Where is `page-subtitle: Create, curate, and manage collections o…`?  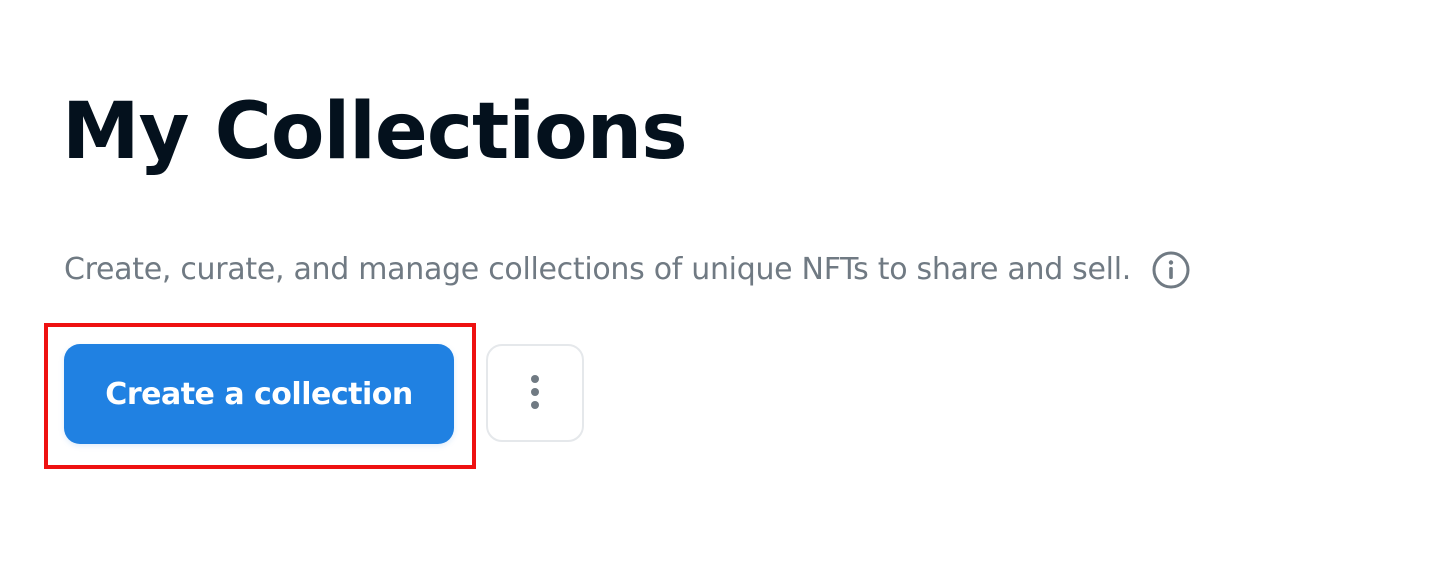 page-subtitle: Create, curate, and manage collections o… is located at coordinates (597, 269).